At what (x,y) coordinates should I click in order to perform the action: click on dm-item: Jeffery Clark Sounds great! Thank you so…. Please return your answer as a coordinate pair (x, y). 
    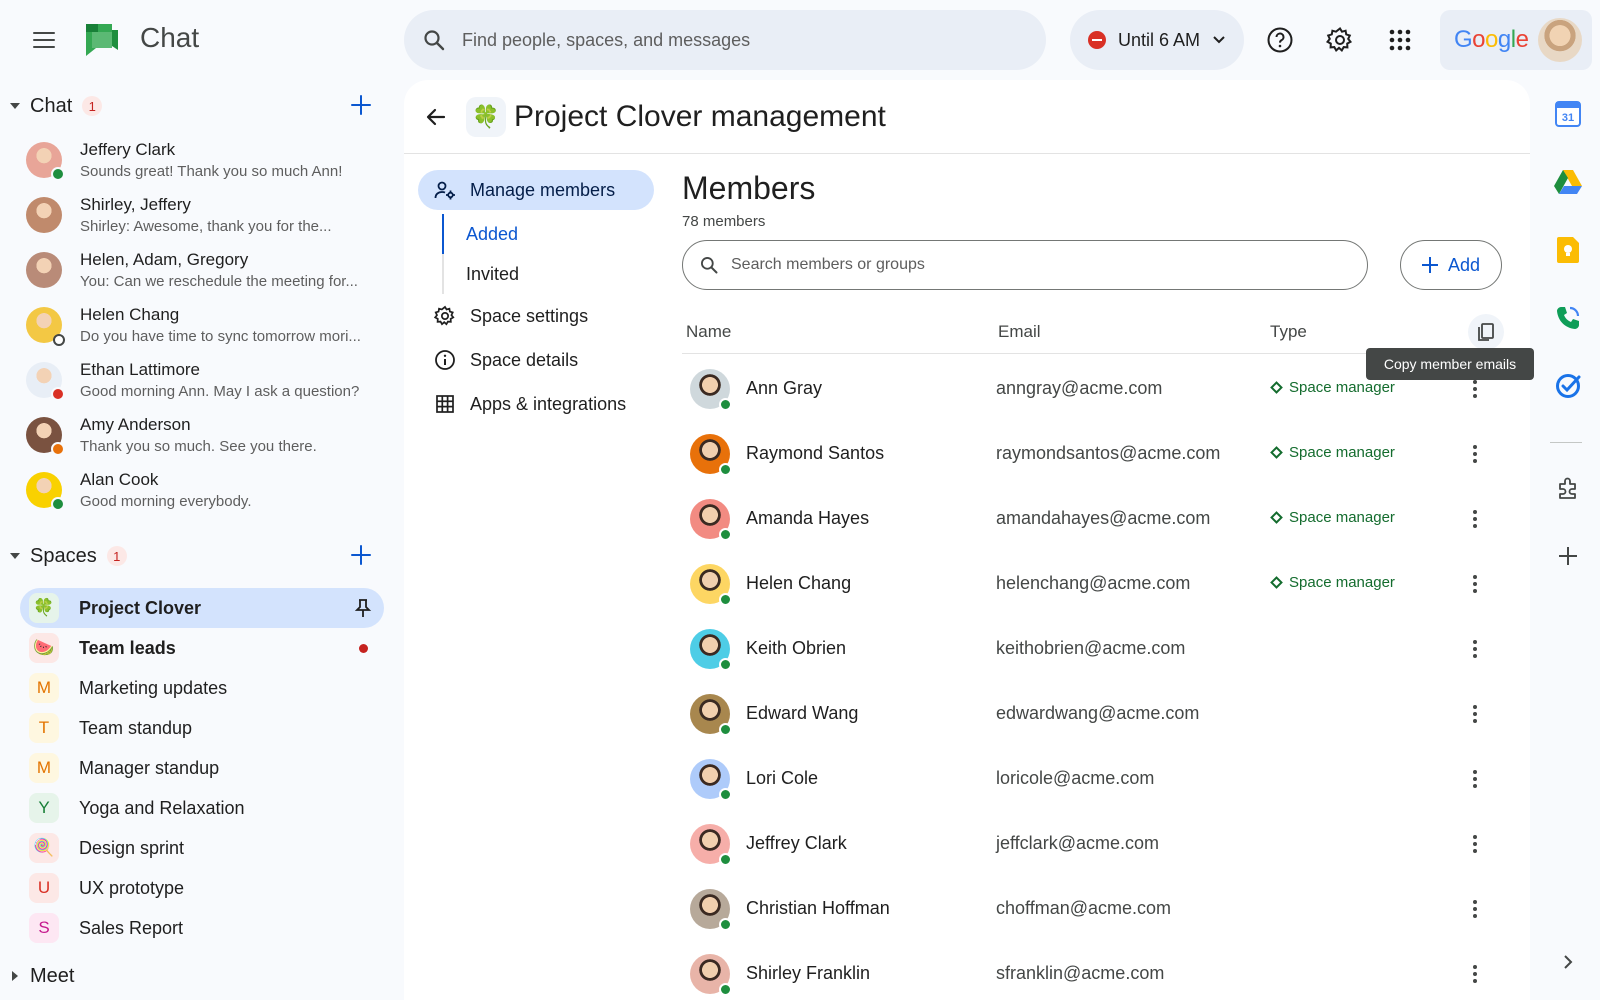
    Looking at the image, I should click on (197, 159).